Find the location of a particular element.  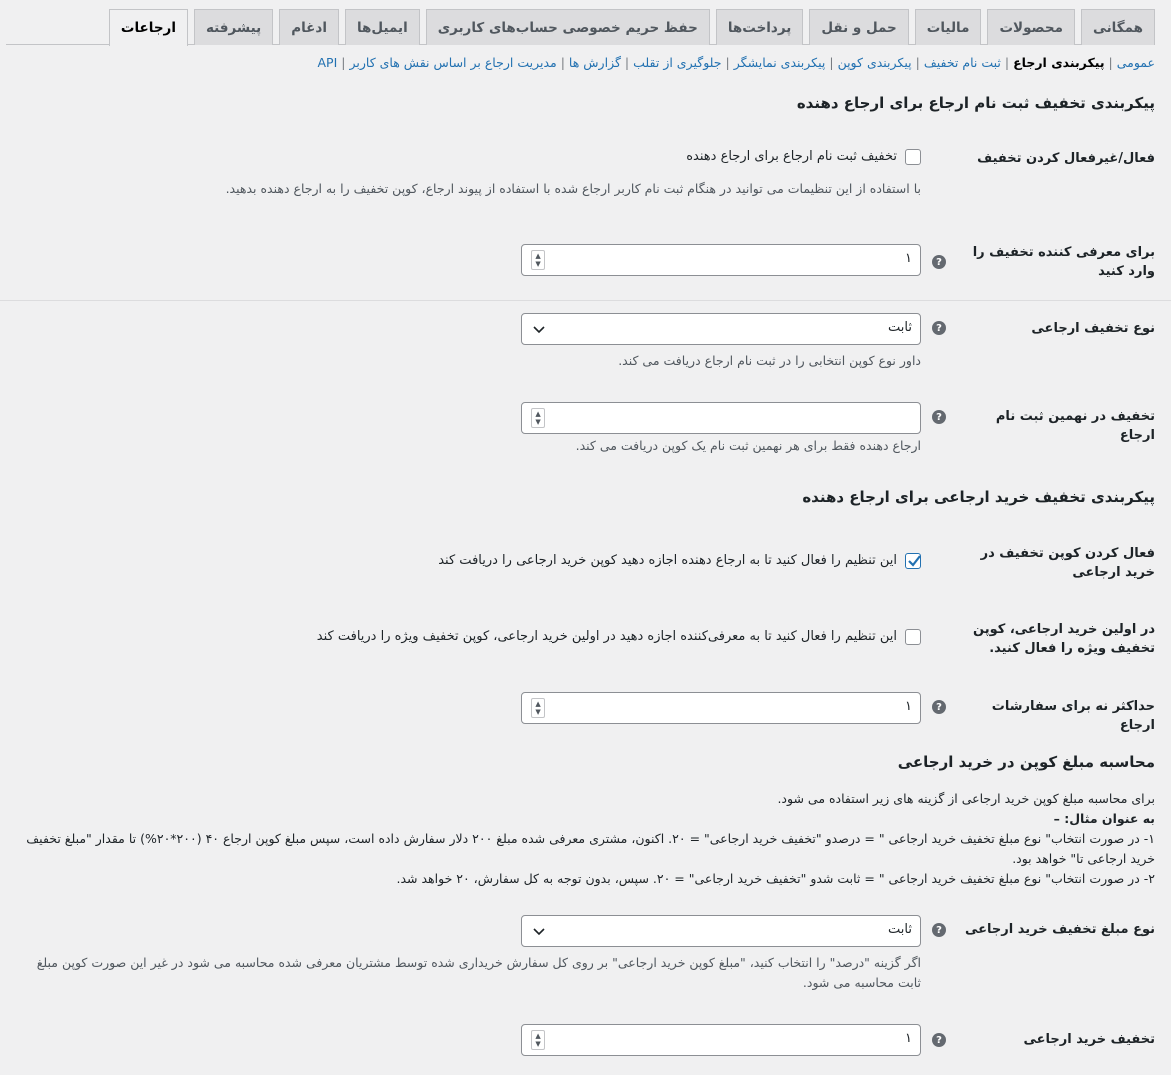

tab-tax: مالیات is located at coordinates (948, 27).